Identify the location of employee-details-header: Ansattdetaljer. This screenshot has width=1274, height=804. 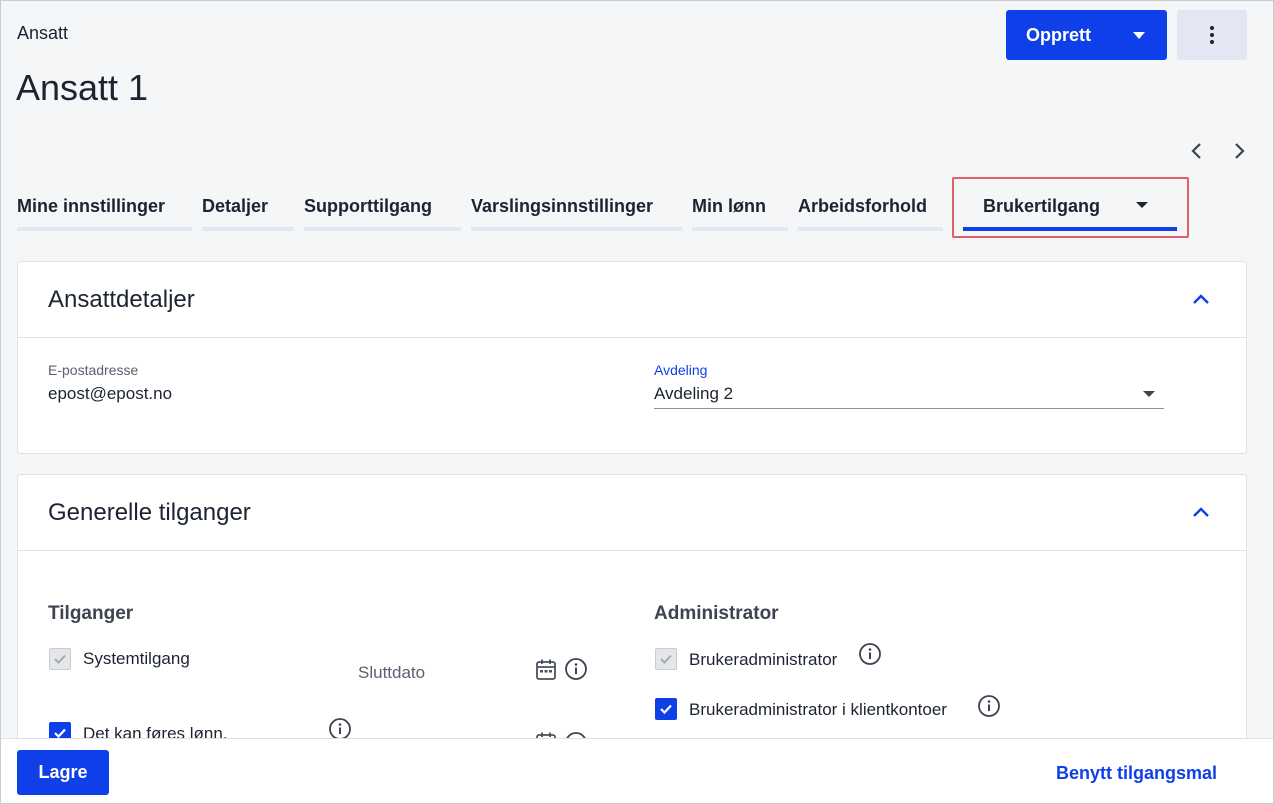
(632, 300).